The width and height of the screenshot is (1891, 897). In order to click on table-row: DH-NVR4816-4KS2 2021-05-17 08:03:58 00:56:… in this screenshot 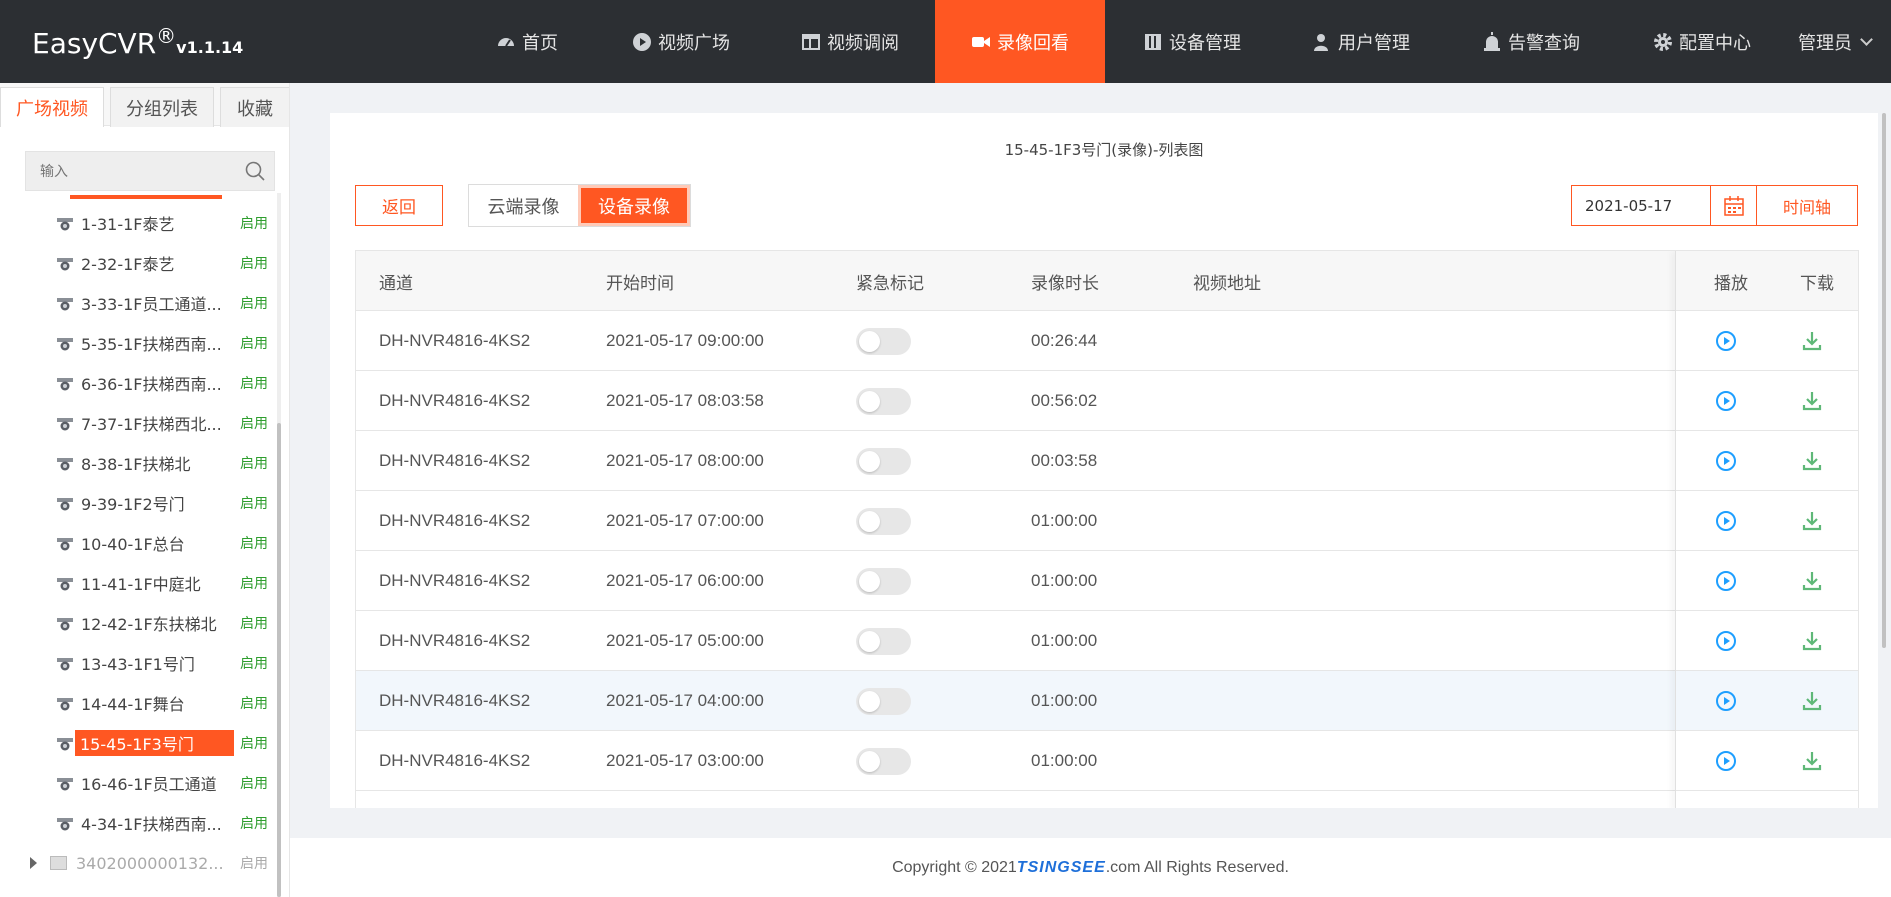, I will do `click(1107, 401)`.